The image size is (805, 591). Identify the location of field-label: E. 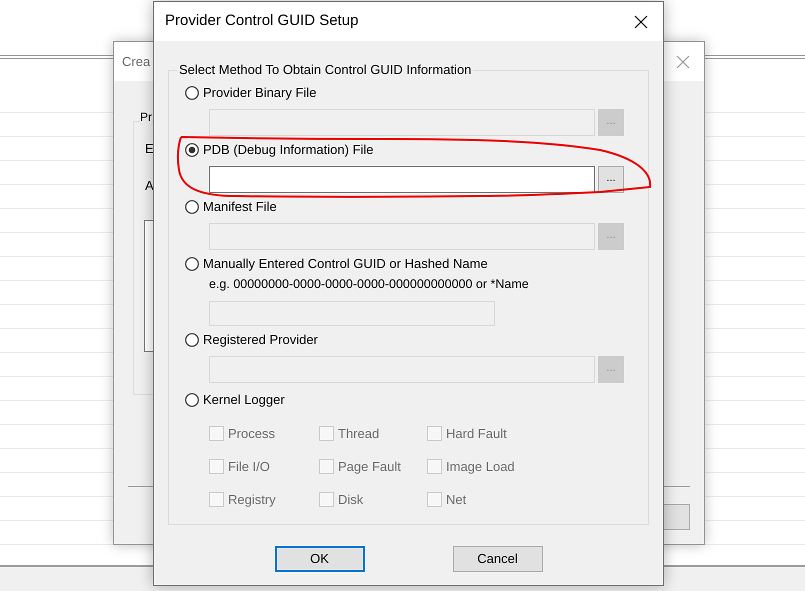
(149, 149).